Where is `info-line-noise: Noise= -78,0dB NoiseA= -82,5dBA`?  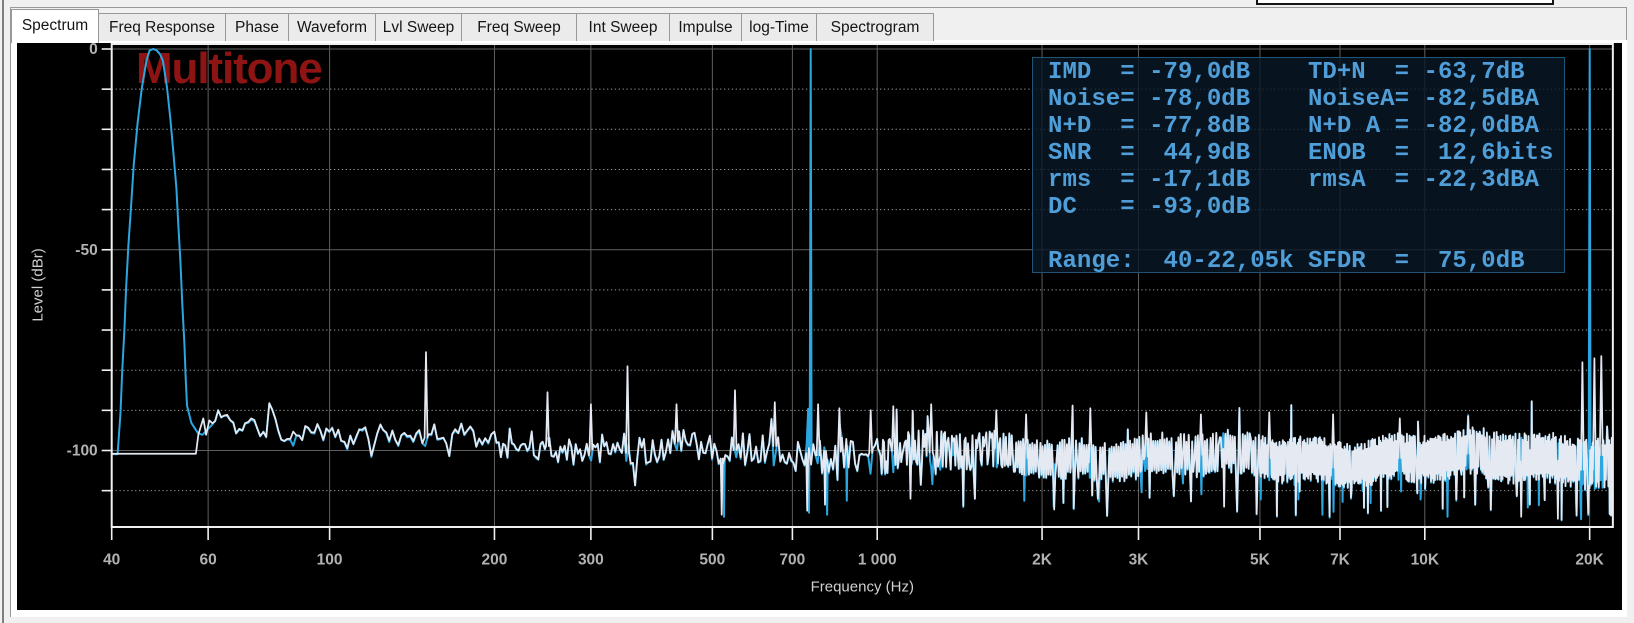
info-line-noise: Noise= -78,0dB NoiseA= -82,5dBA is located at coordinates (1294, 99).